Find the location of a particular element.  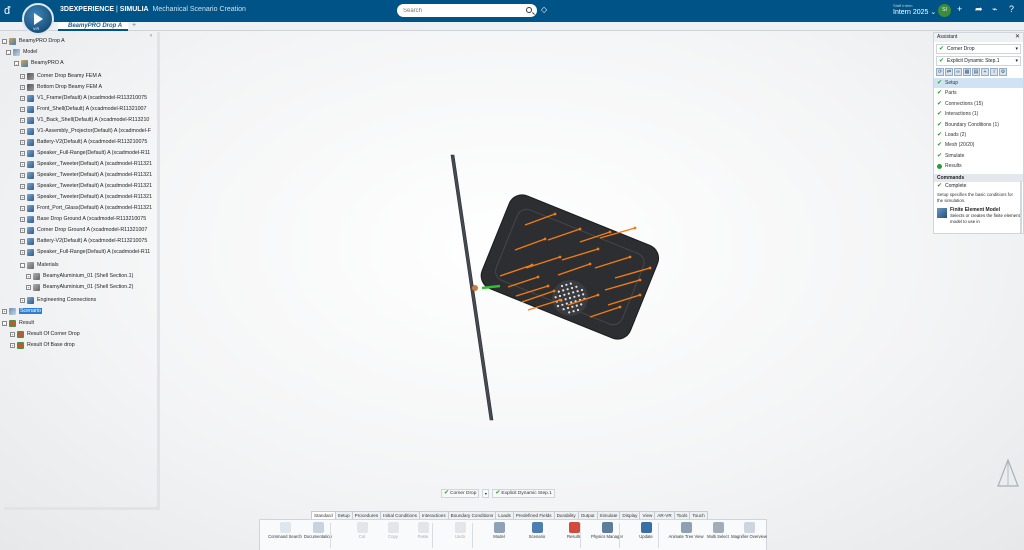

link-icon: ∞ is located at coordinates (958, 72).